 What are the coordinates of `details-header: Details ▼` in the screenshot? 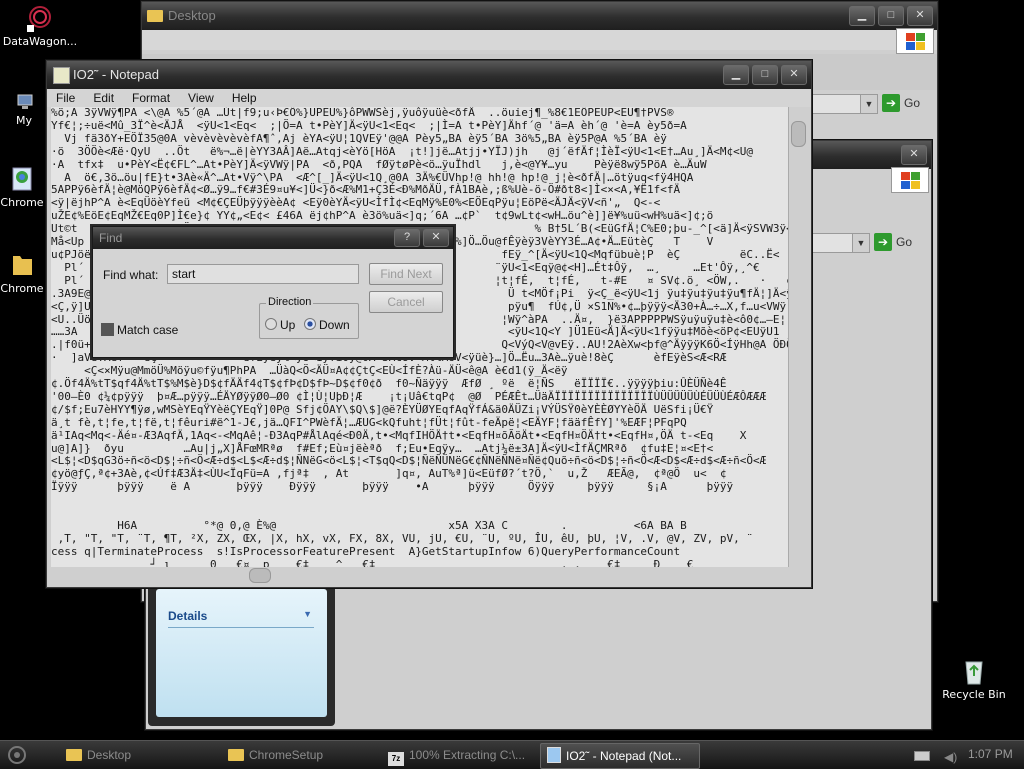 It's located at (241, 618).